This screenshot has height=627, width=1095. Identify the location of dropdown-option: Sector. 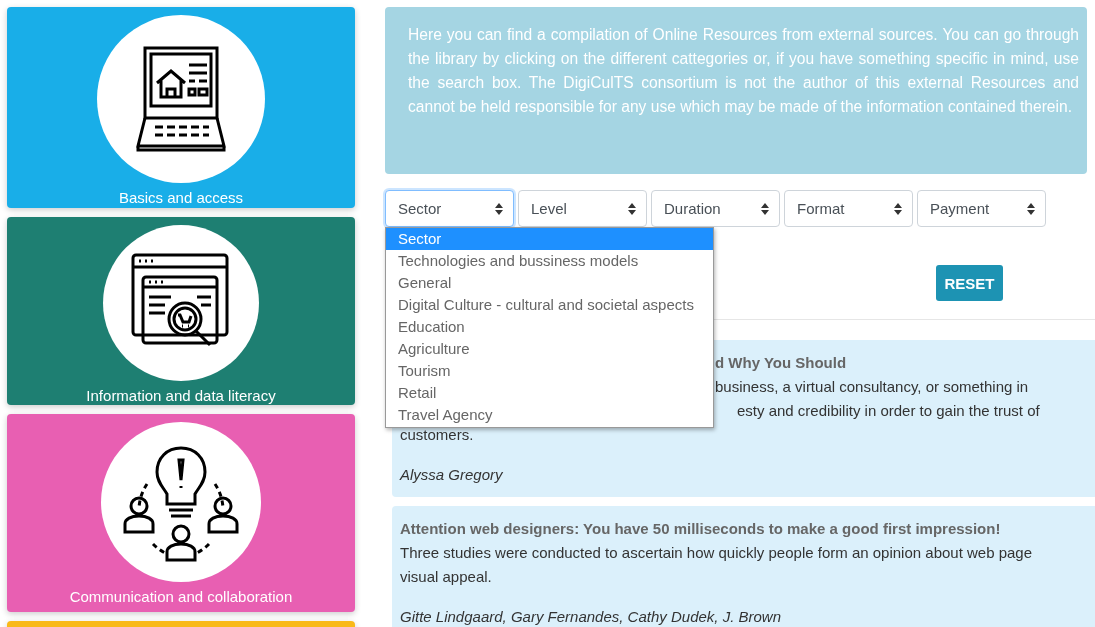
(549, 239).